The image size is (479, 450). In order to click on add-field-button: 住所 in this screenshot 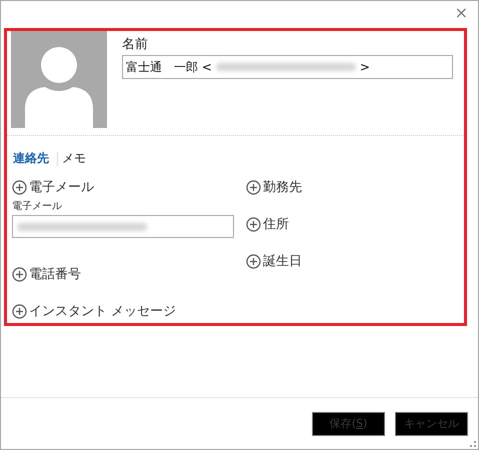, I will do `click(267, 224)`.